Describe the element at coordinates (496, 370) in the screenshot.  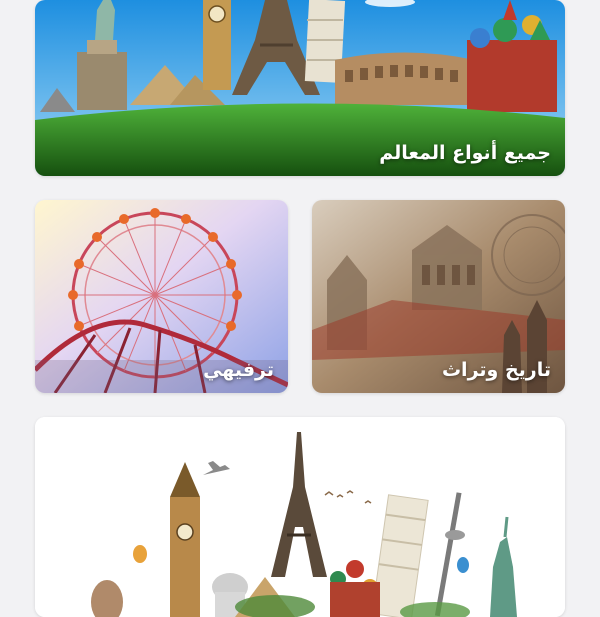
I see `category-label: تاريخ وتراث` at that location.